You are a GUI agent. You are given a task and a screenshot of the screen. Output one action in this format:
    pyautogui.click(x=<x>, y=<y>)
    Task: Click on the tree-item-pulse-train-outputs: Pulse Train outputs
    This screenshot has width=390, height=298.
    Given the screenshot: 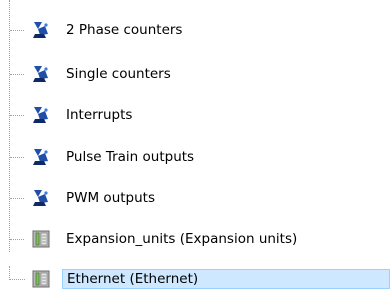 What is the action you would take?
    pyautogui.click(x=195, y=157)
    